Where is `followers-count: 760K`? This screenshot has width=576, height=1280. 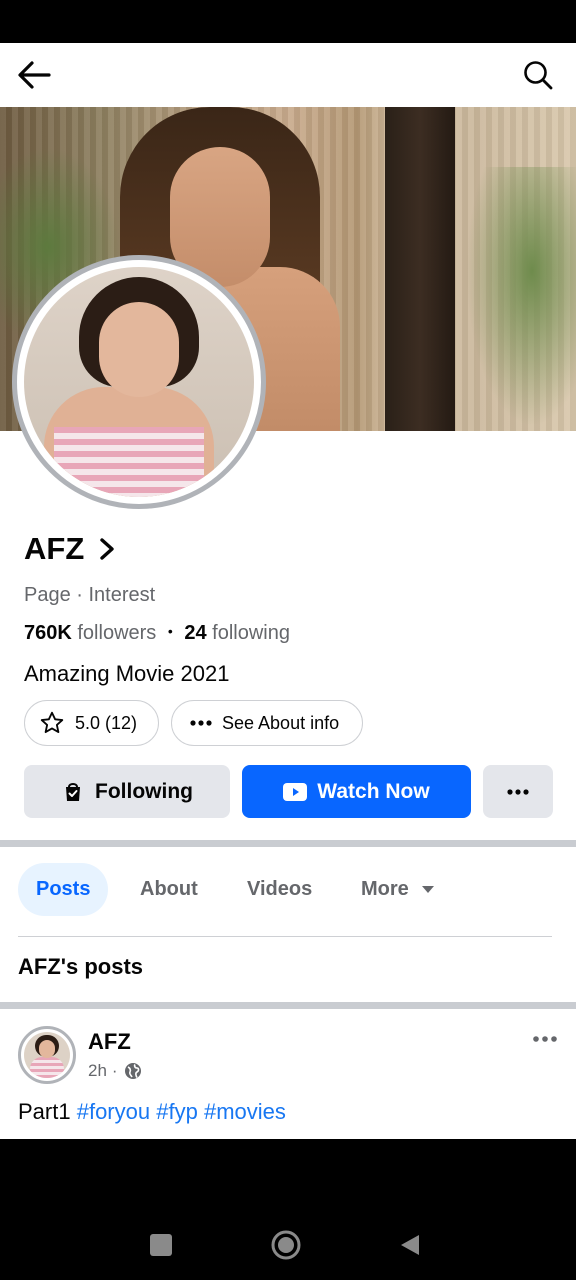 followers-count: 760K is located at coordinates (48, 633).